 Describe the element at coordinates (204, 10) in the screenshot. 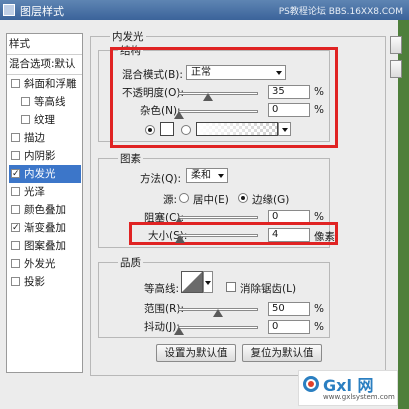

I see `title-bar: 图层样式 PS教程论坛 BBS.16XX8.COM` at that location.